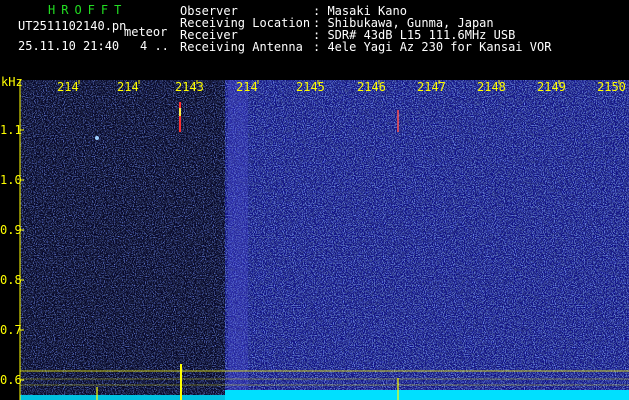 This screenshot has width=629, height=400. What do you see at coordinates (432, 47) in the screenshot?
I see `antenna-value: : 4ele Yagi Az 230 for Kansai VOR` at bounding box center [432, 47].